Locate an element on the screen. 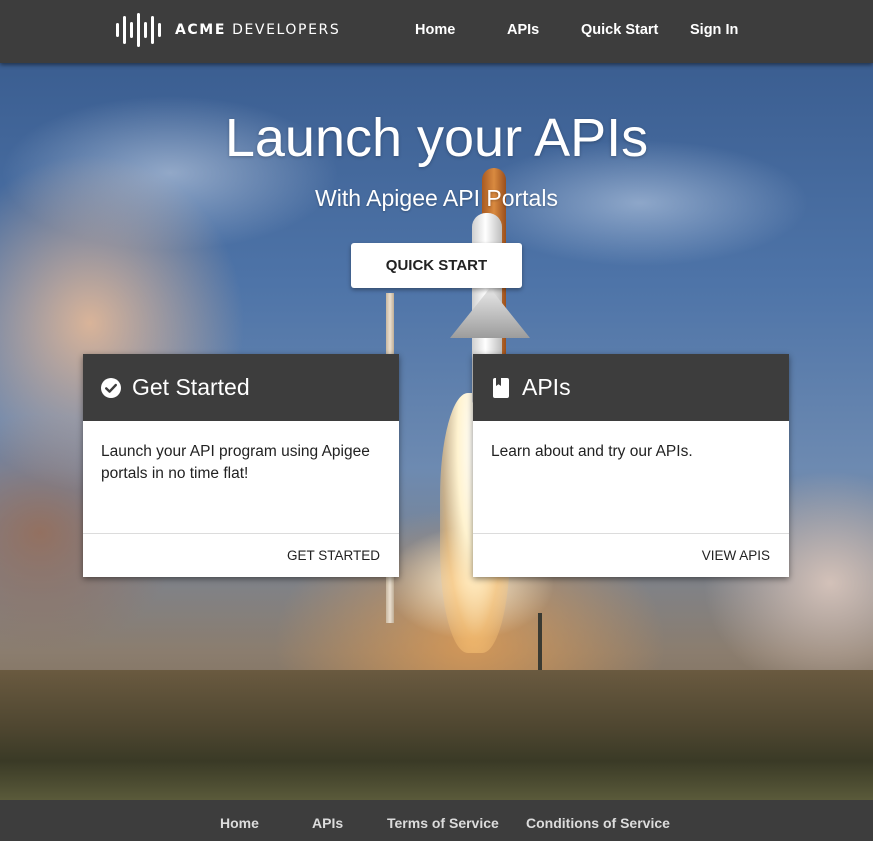 Image resolution: width=873 pixels, height=841 pixels. logo-text: ACME DEVELOPERS is located at coordinates (258, 30).